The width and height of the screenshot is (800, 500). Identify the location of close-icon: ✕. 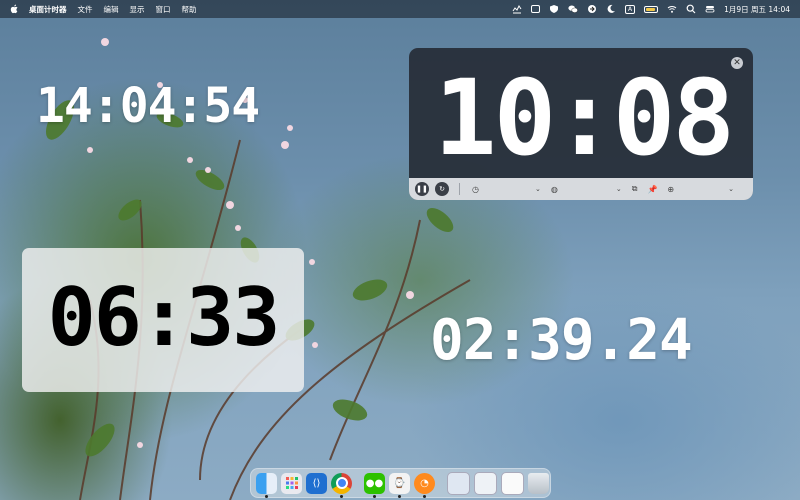
(737, 63).